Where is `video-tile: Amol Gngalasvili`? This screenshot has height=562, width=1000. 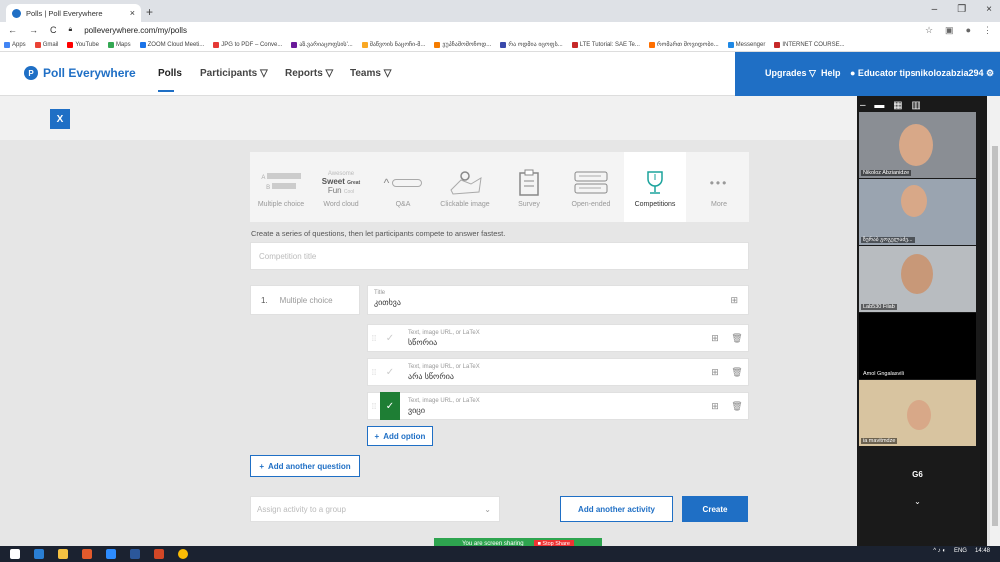
video-tile: Amol Gngalasvili is located at coordinates (917, 346).